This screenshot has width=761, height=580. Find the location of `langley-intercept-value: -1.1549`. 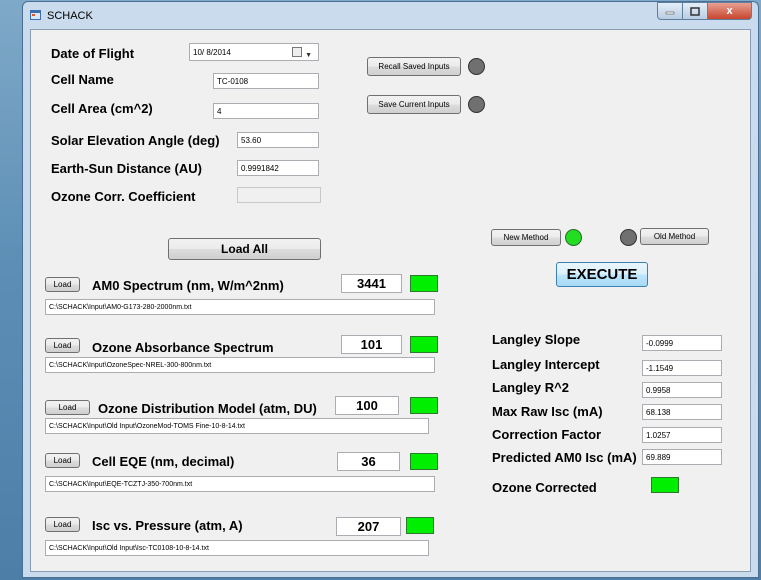

langley-intercept-value: -1.1549 is located at coordinates (682, 368).